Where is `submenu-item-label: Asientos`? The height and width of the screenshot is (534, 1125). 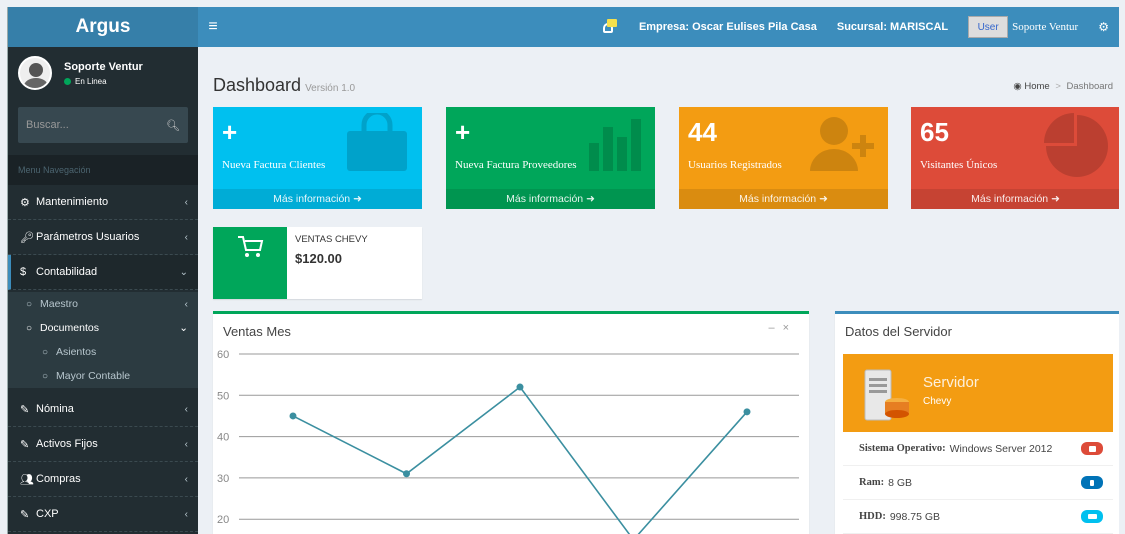 submenu-item-label: Asientos is located at coordinates (76, 352).